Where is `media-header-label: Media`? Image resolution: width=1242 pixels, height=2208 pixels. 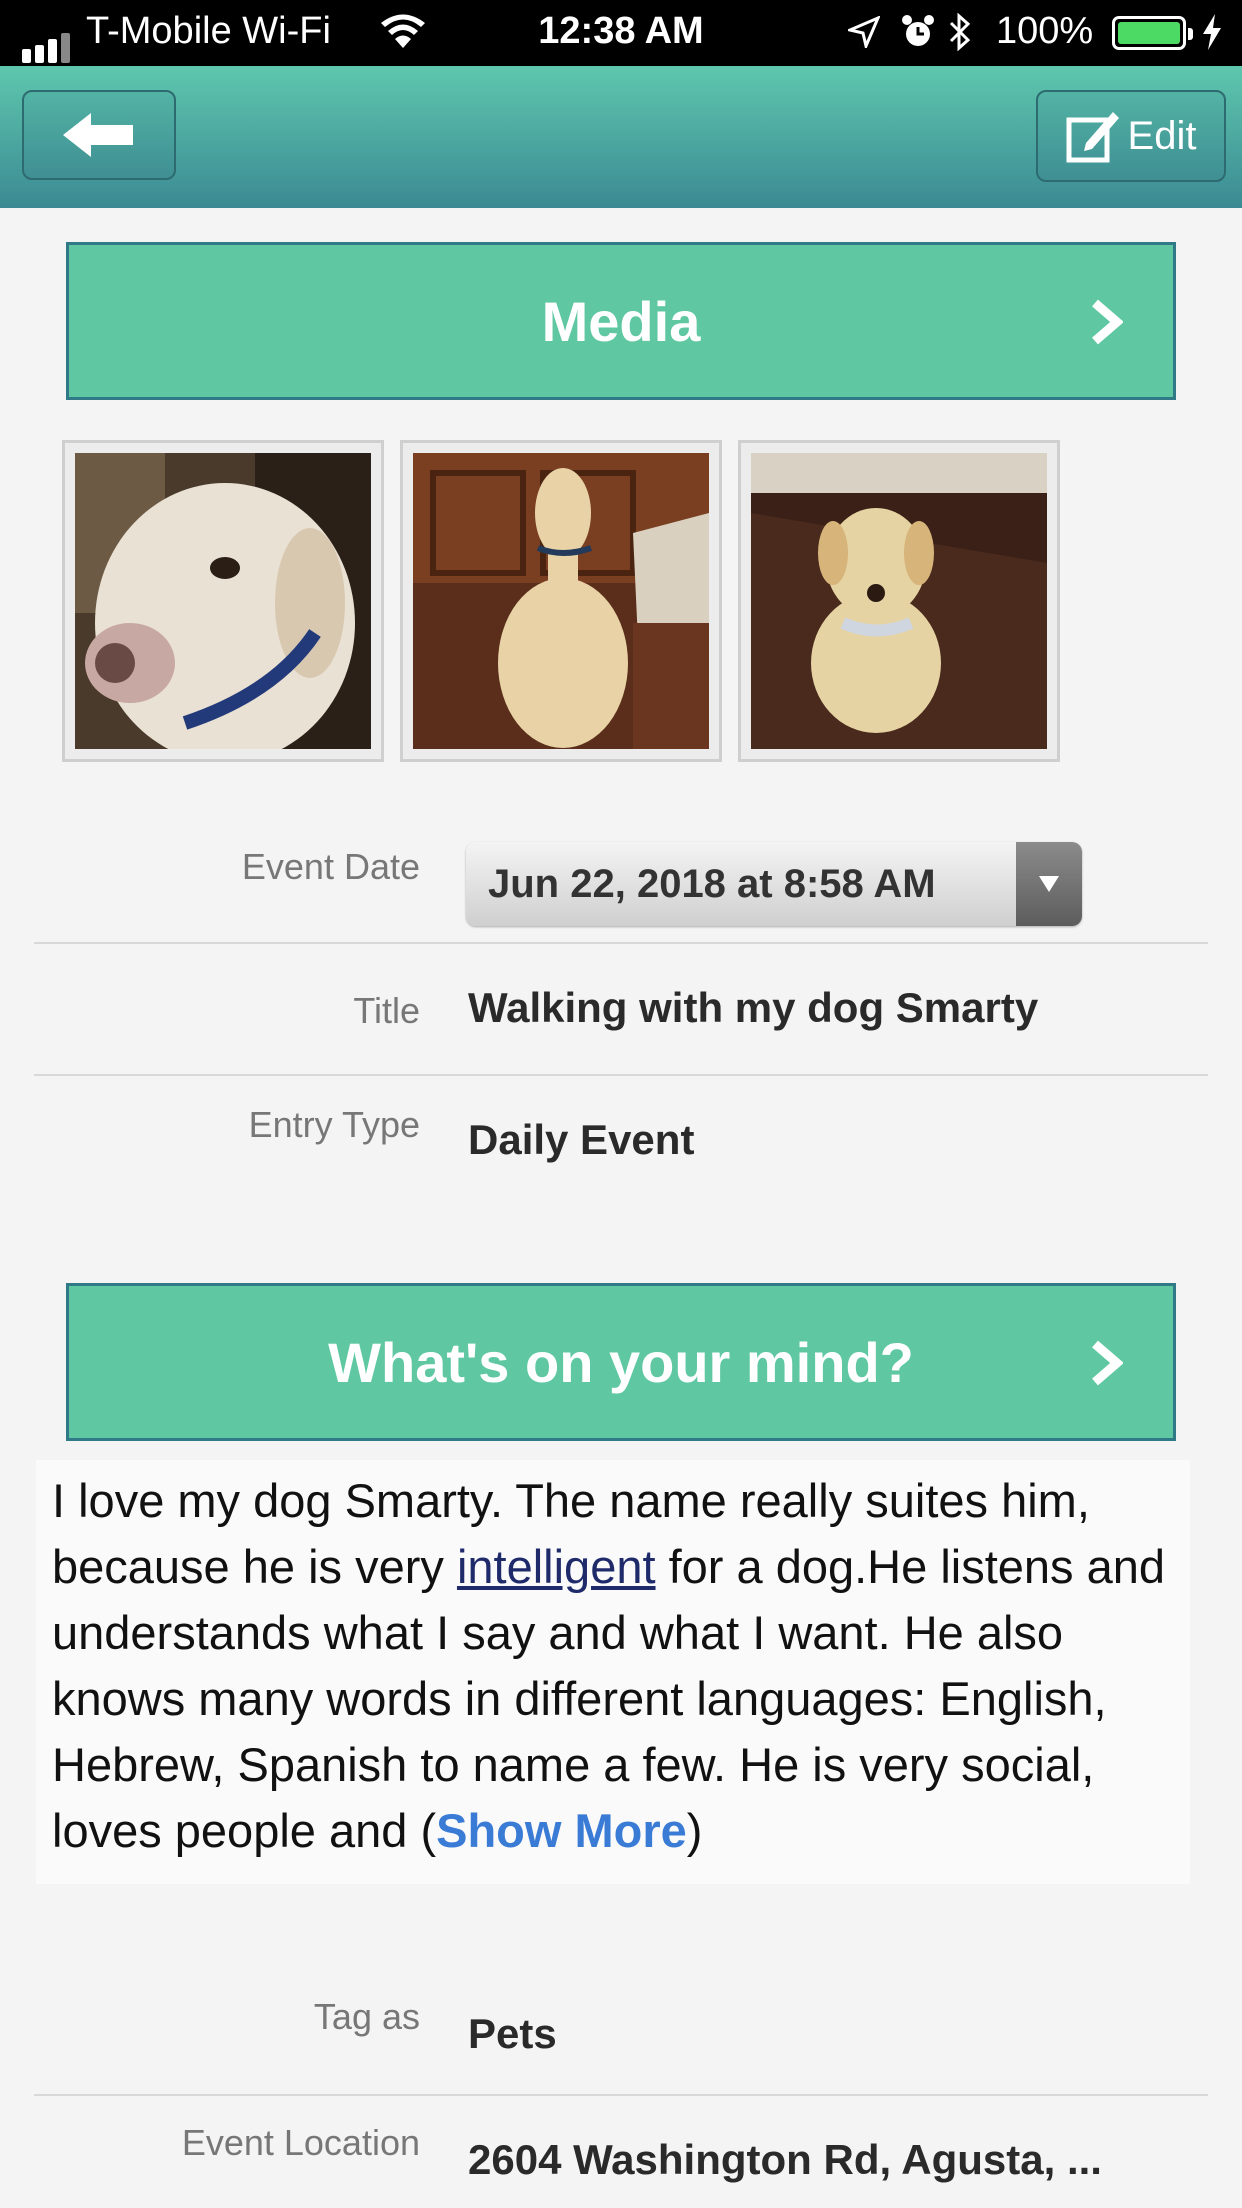 media-header-label: Media is located at coordinates (621, 321).